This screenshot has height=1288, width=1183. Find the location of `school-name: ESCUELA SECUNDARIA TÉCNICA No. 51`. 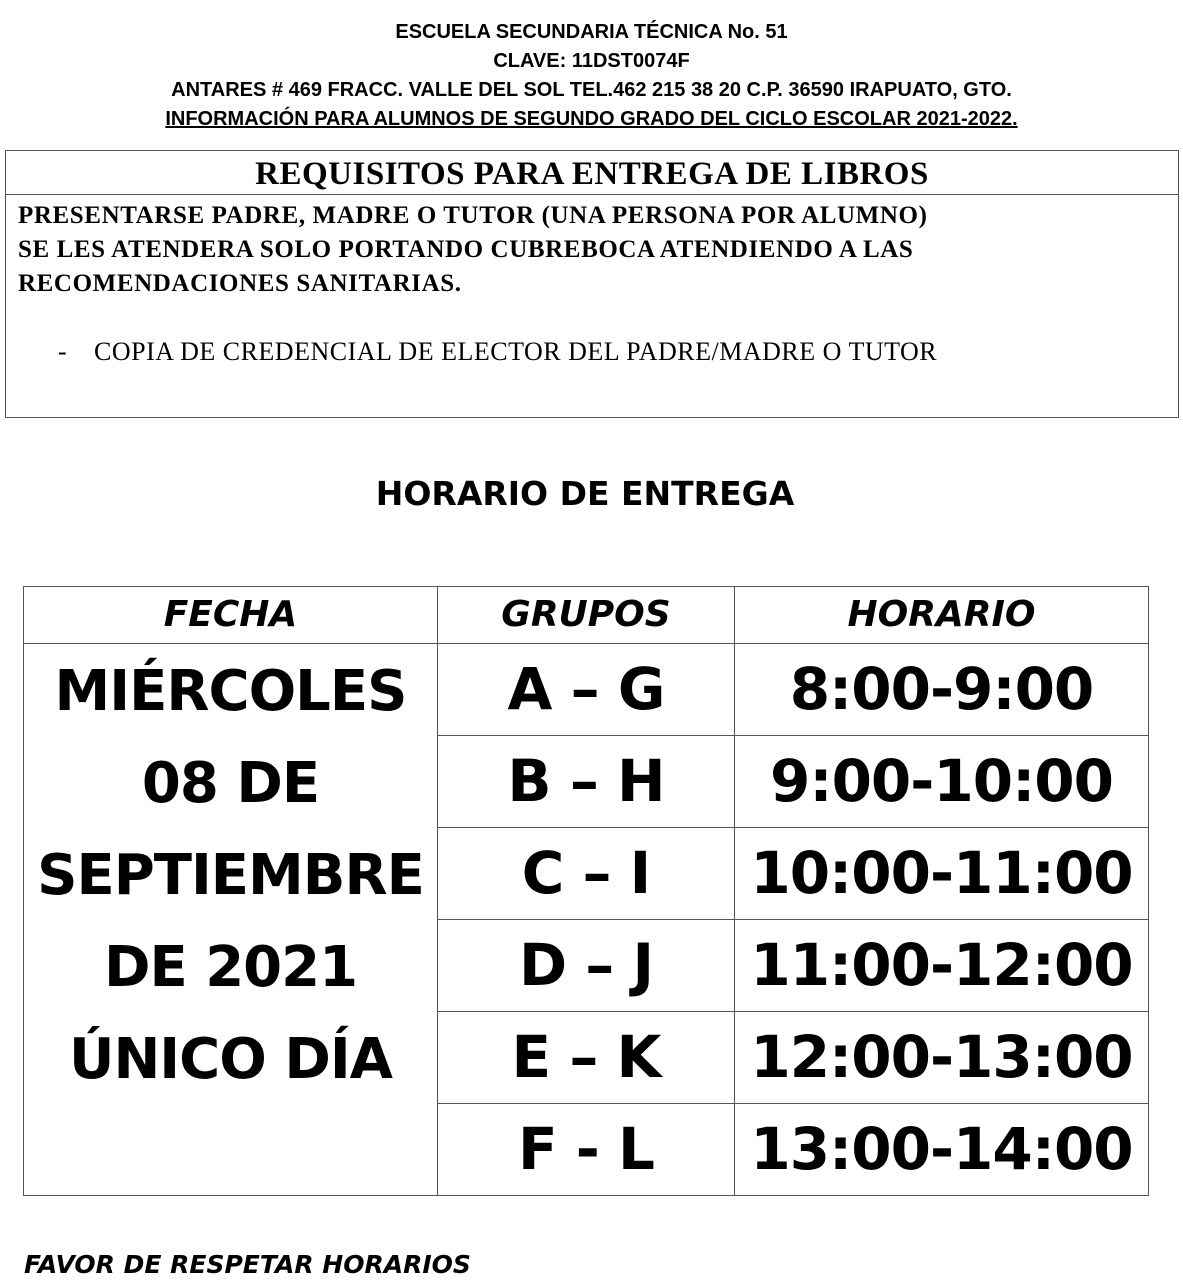

school-name: ESCUELA SECUNDARIA TÉCNICA No. 51 is located at coordinates (591, 32).